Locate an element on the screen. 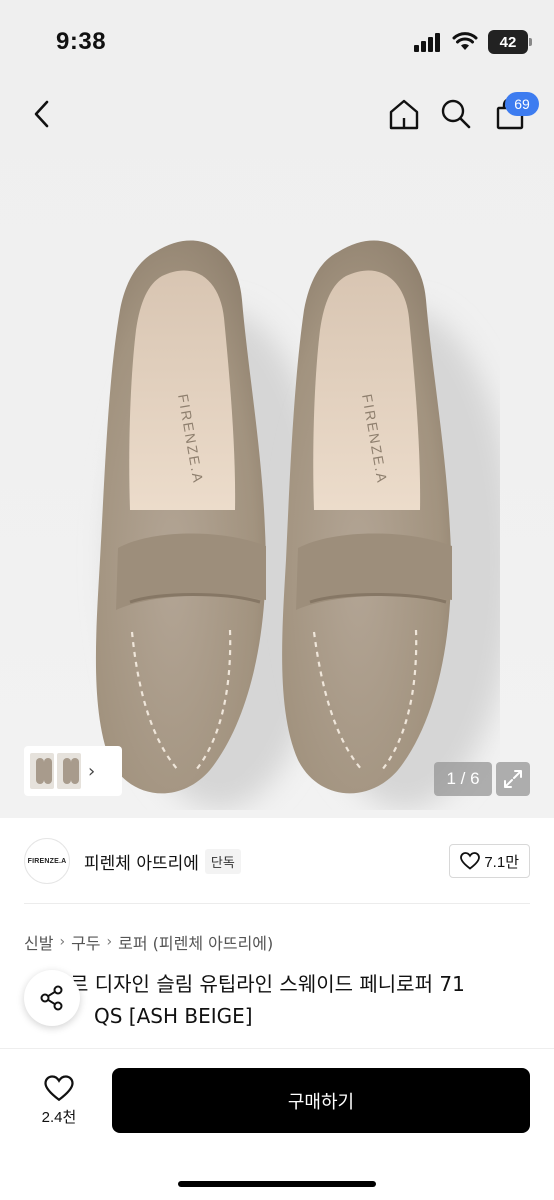 This screenshot has width=554, height=1200. brand-like-count: 7.1만 is located at coordinates (501, 862).